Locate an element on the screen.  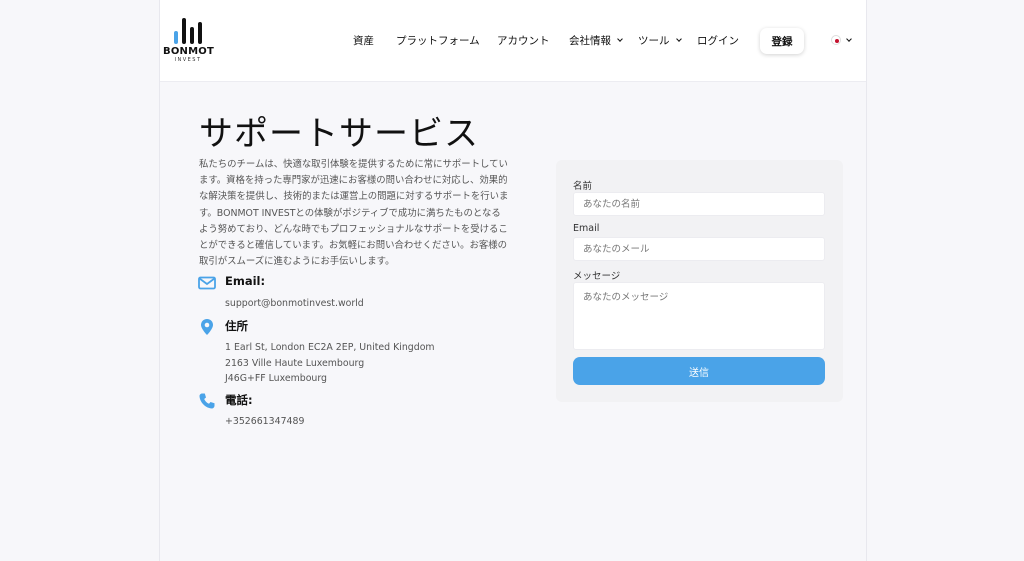
nav-tools: ツール is located at coordinates (660, 40).